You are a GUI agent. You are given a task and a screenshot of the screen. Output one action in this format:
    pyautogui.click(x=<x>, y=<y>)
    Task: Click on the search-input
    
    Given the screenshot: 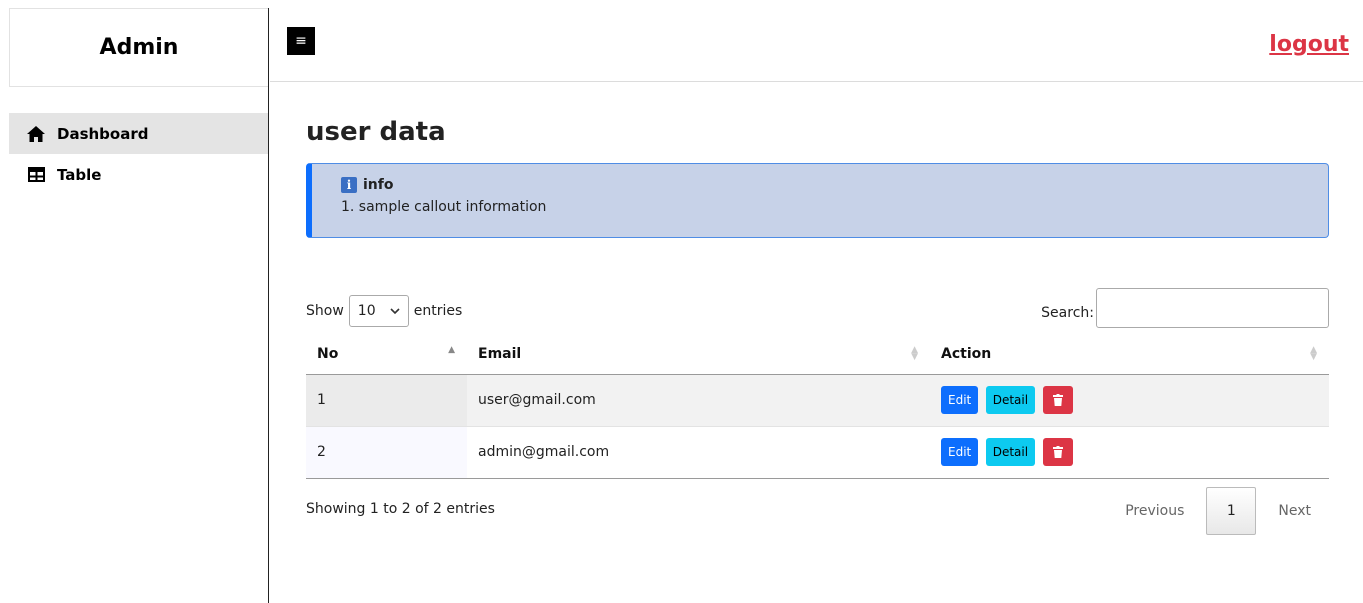 What is the action you would take?
    pyautogui.click(x=1212, y=308)
    